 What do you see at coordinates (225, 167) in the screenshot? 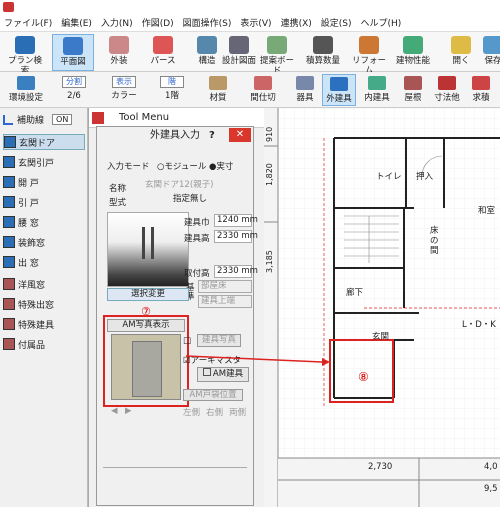
I see `mode-actual-label: 実寸` at bounding box center [225, 167].